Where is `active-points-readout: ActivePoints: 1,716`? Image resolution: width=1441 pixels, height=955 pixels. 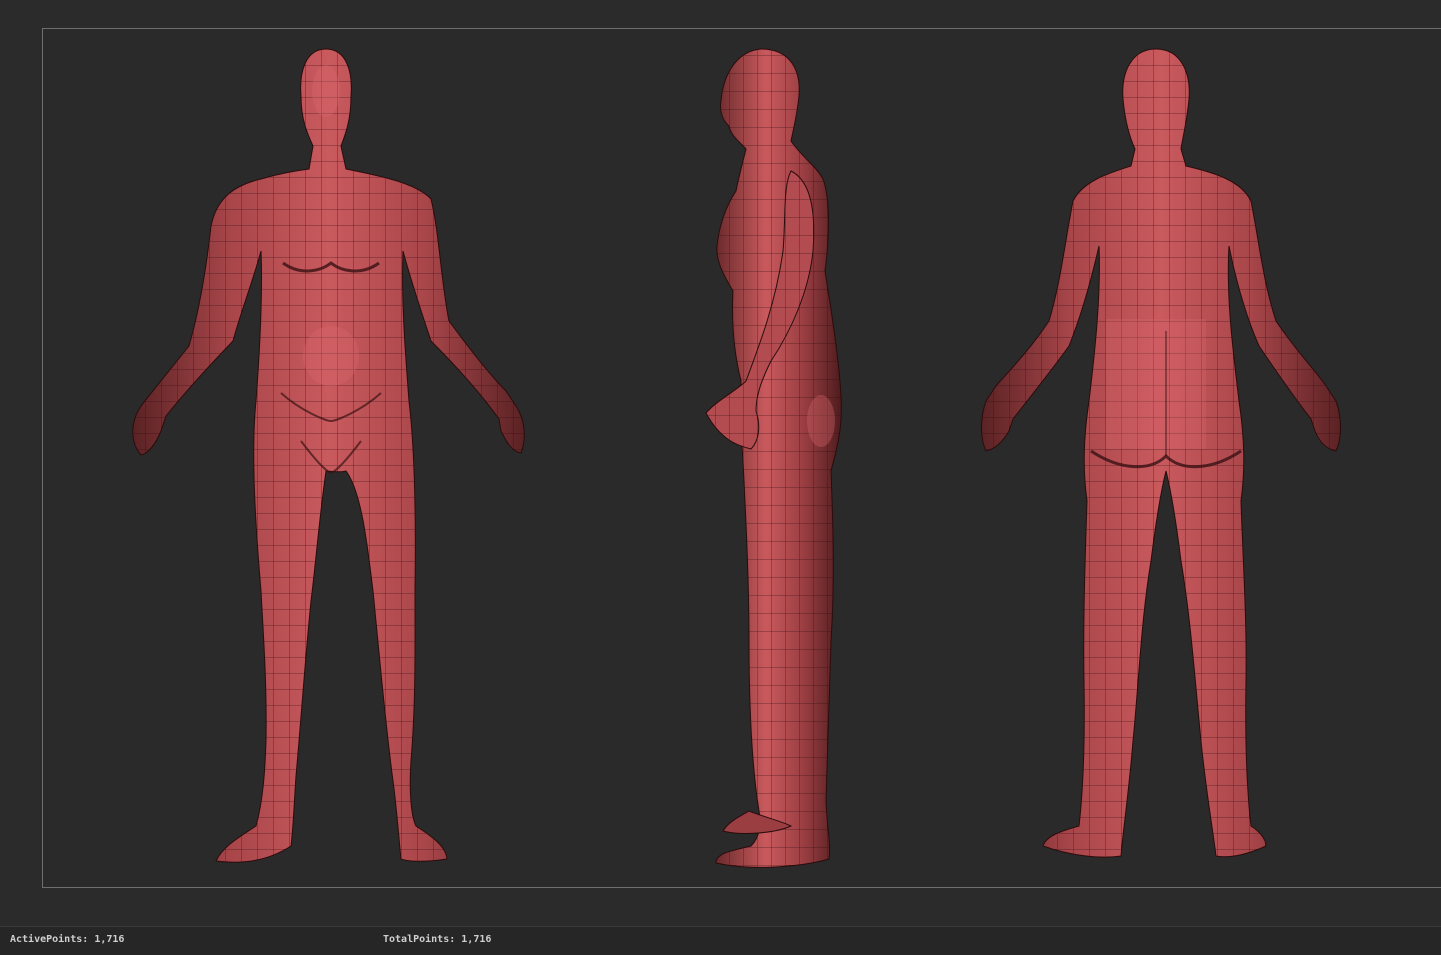 active-points-readout: ActivePoints: 1,716 is located at coordinates (67, 939).